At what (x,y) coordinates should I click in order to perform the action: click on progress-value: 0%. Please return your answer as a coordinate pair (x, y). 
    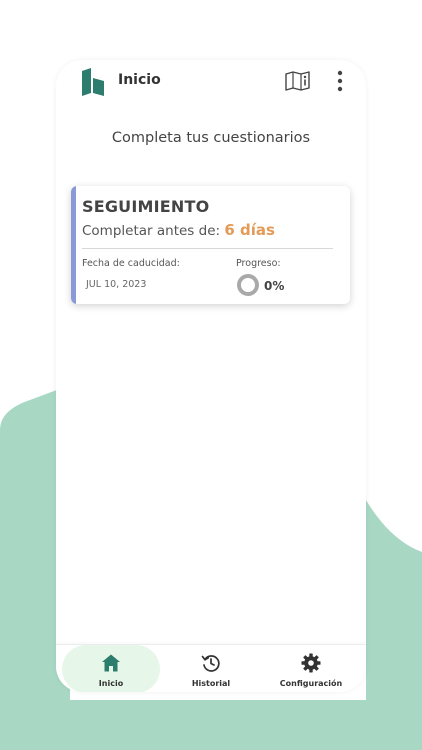
    Looking at the image, I should click on (274, 286).